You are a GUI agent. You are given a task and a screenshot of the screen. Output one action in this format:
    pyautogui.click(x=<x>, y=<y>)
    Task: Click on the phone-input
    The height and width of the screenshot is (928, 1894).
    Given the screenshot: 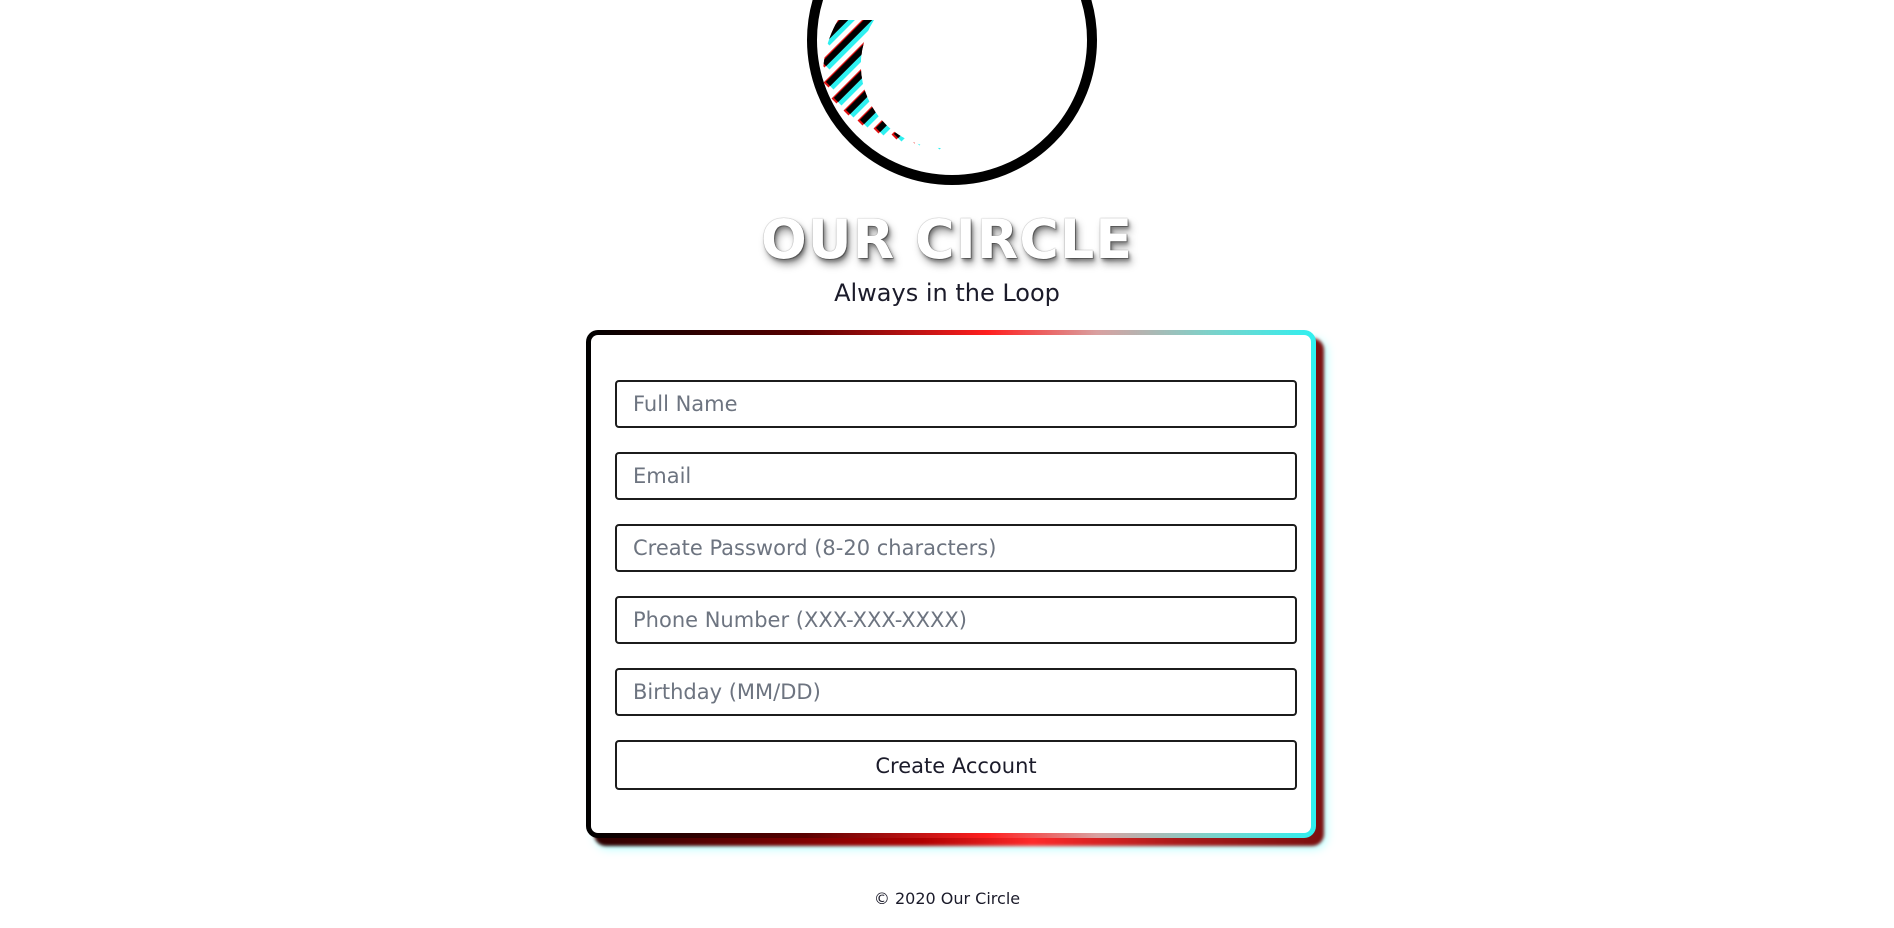 What is the action you would take?
    pyautogui.click(x=956, y=620)
    